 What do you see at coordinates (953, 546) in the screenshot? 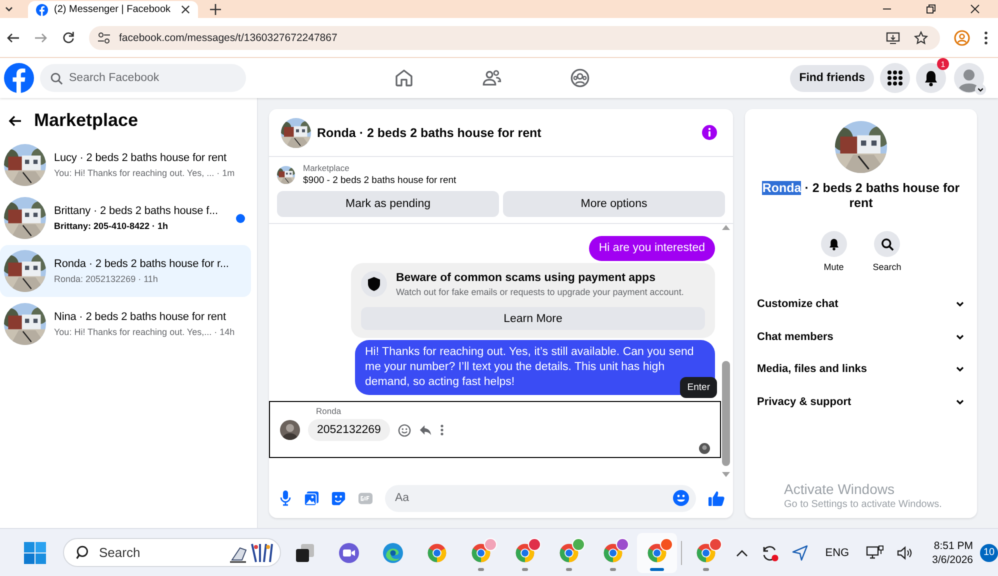
I see `time-text: 8:51 PM` at bounding box center [953, 546].